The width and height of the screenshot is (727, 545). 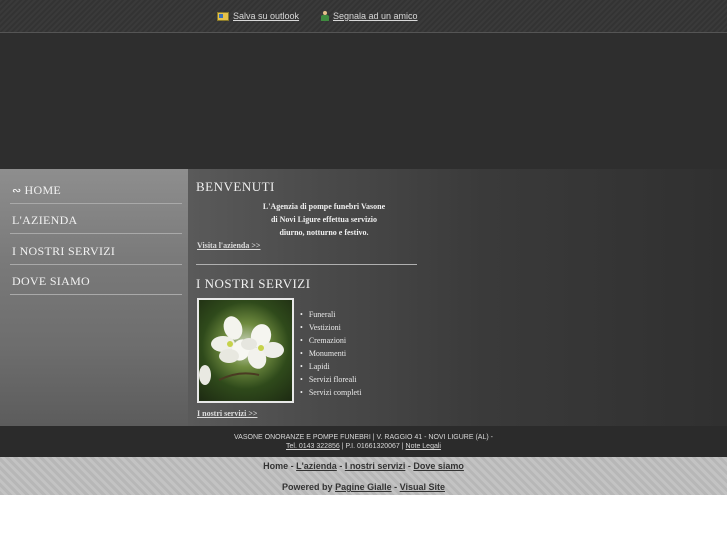 What do you see at coordinates (307, 487) in the screenshot?
I see `powered-by-label: Powered by` at bounding box center [307, 487].